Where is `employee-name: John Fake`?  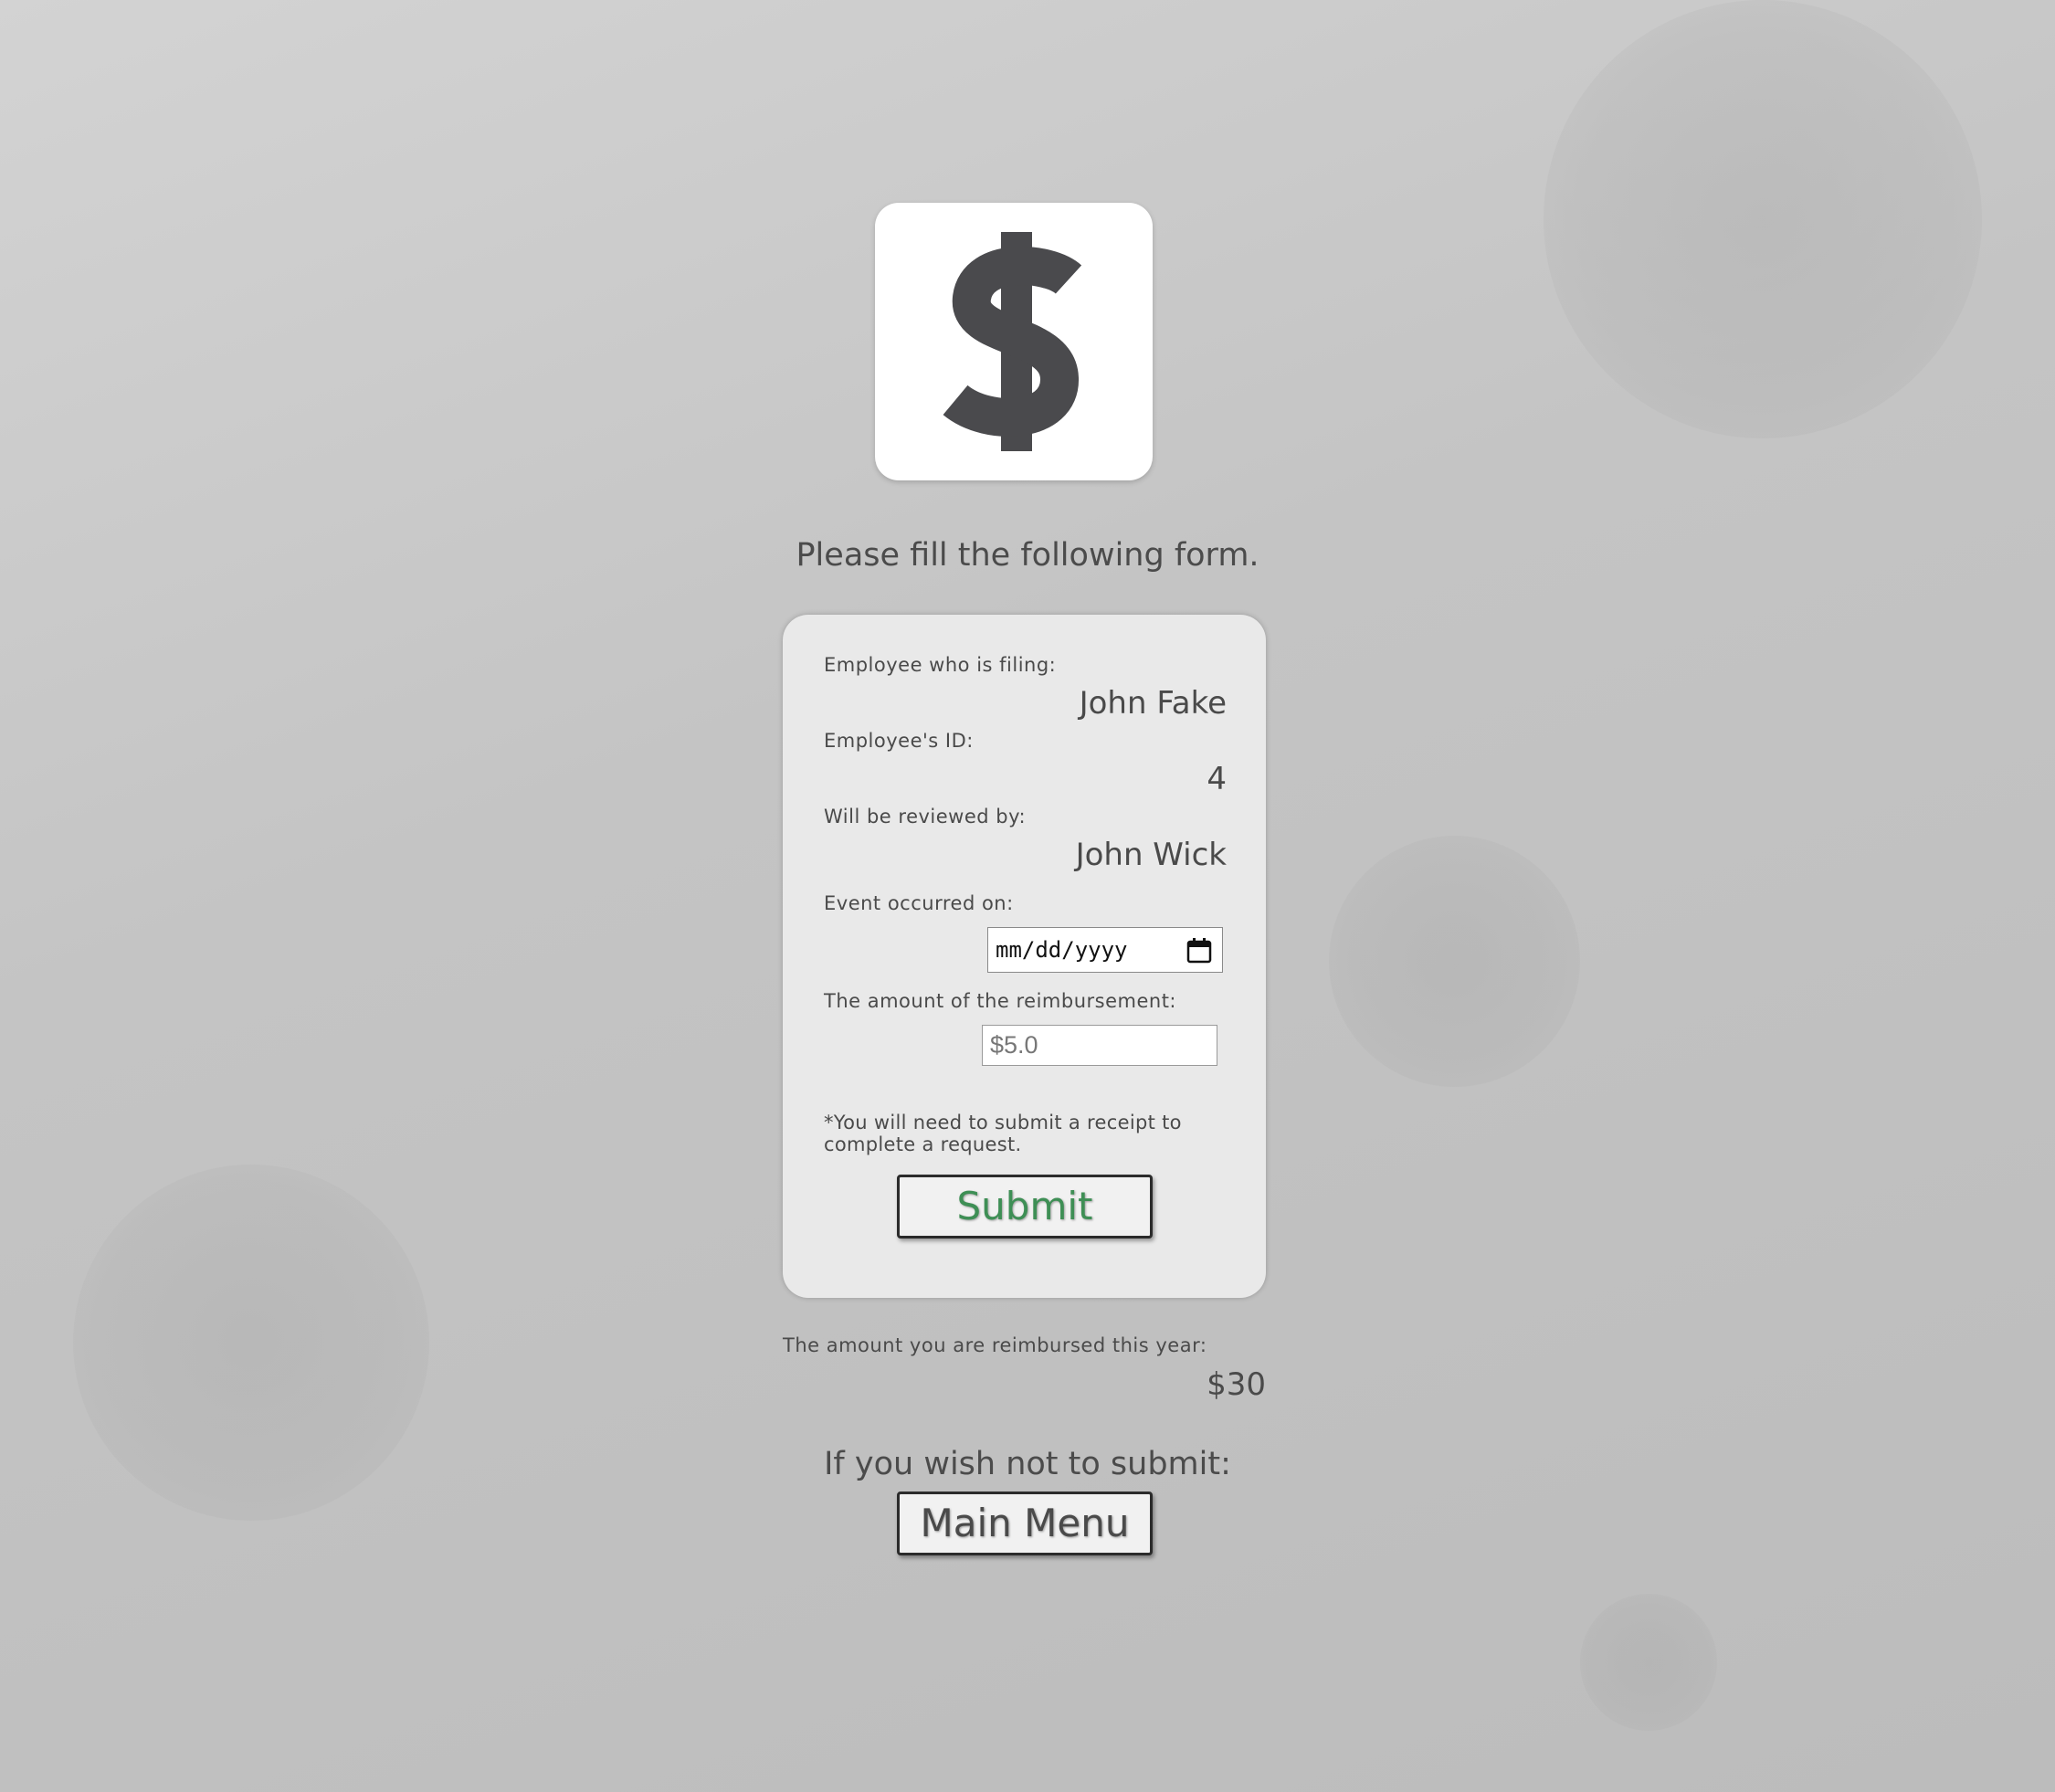 employee-name: John Fake is located at coordinates (1153, 703).